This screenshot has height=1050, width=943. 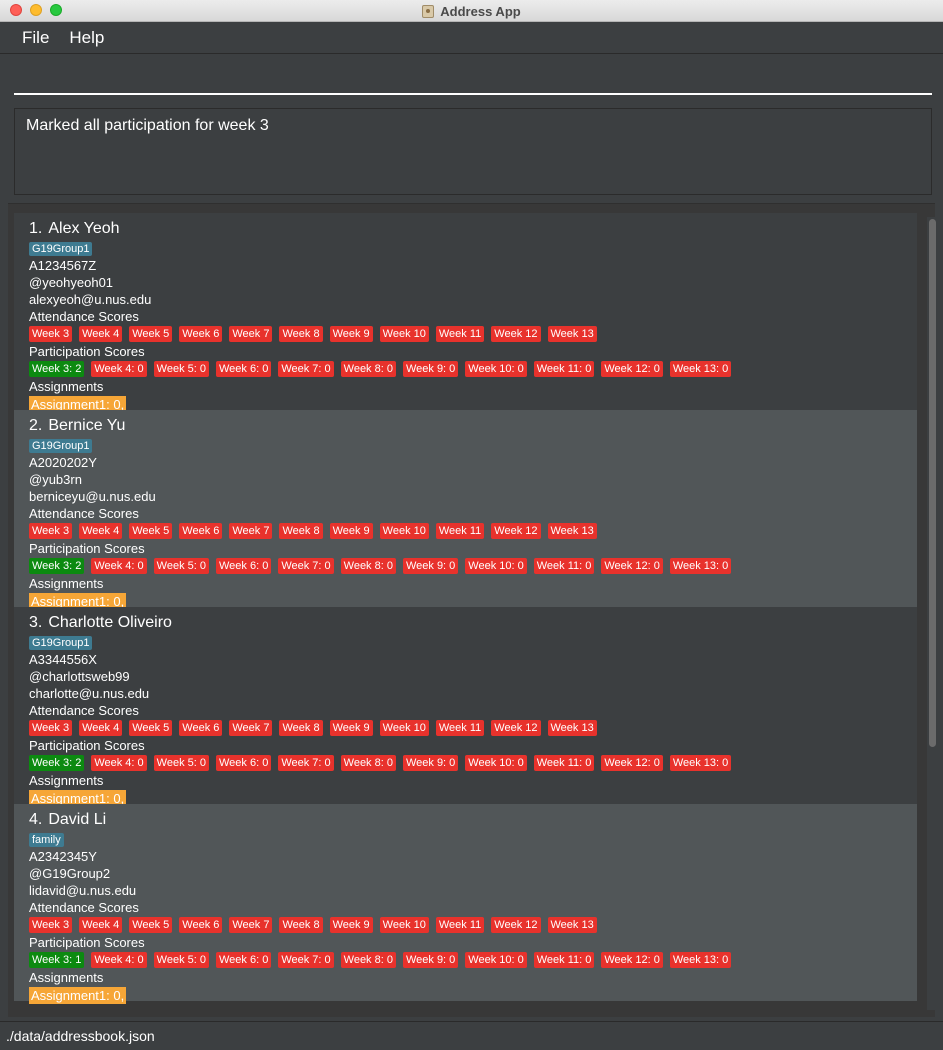 I want to click on telegram-handle: @charlottsweb99, so click(x=79, y=676).